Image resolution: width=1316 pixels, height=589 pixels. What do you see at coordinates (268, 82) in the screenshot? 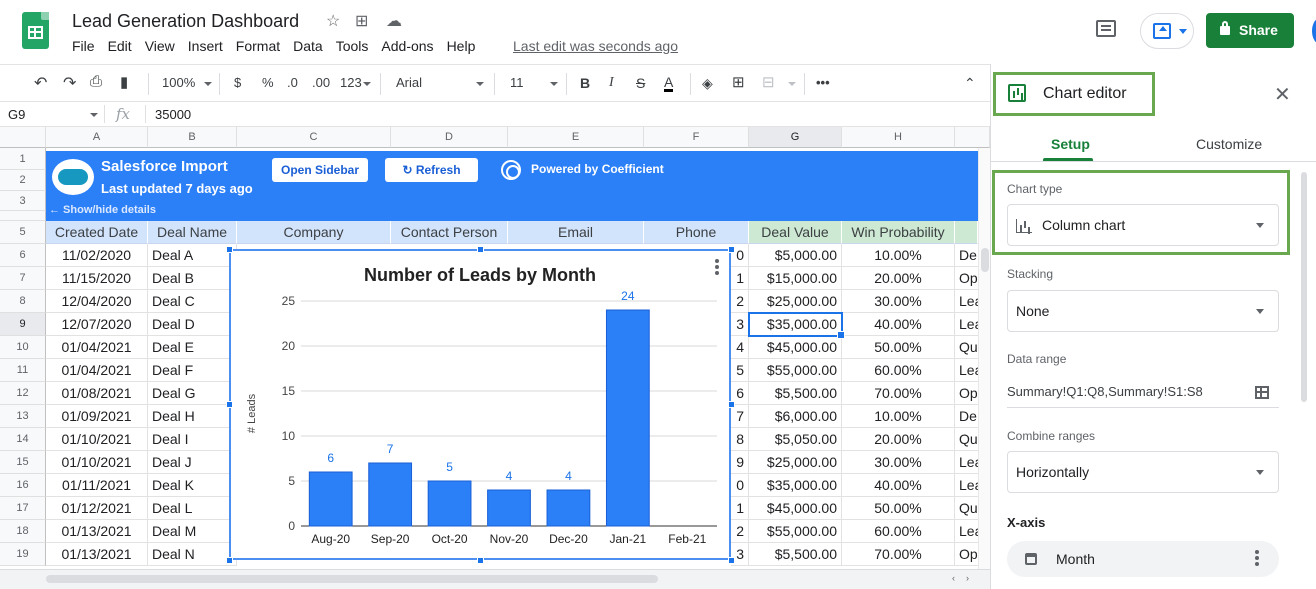
I see `percent-format-button: %` at bounding box center [268, 82].